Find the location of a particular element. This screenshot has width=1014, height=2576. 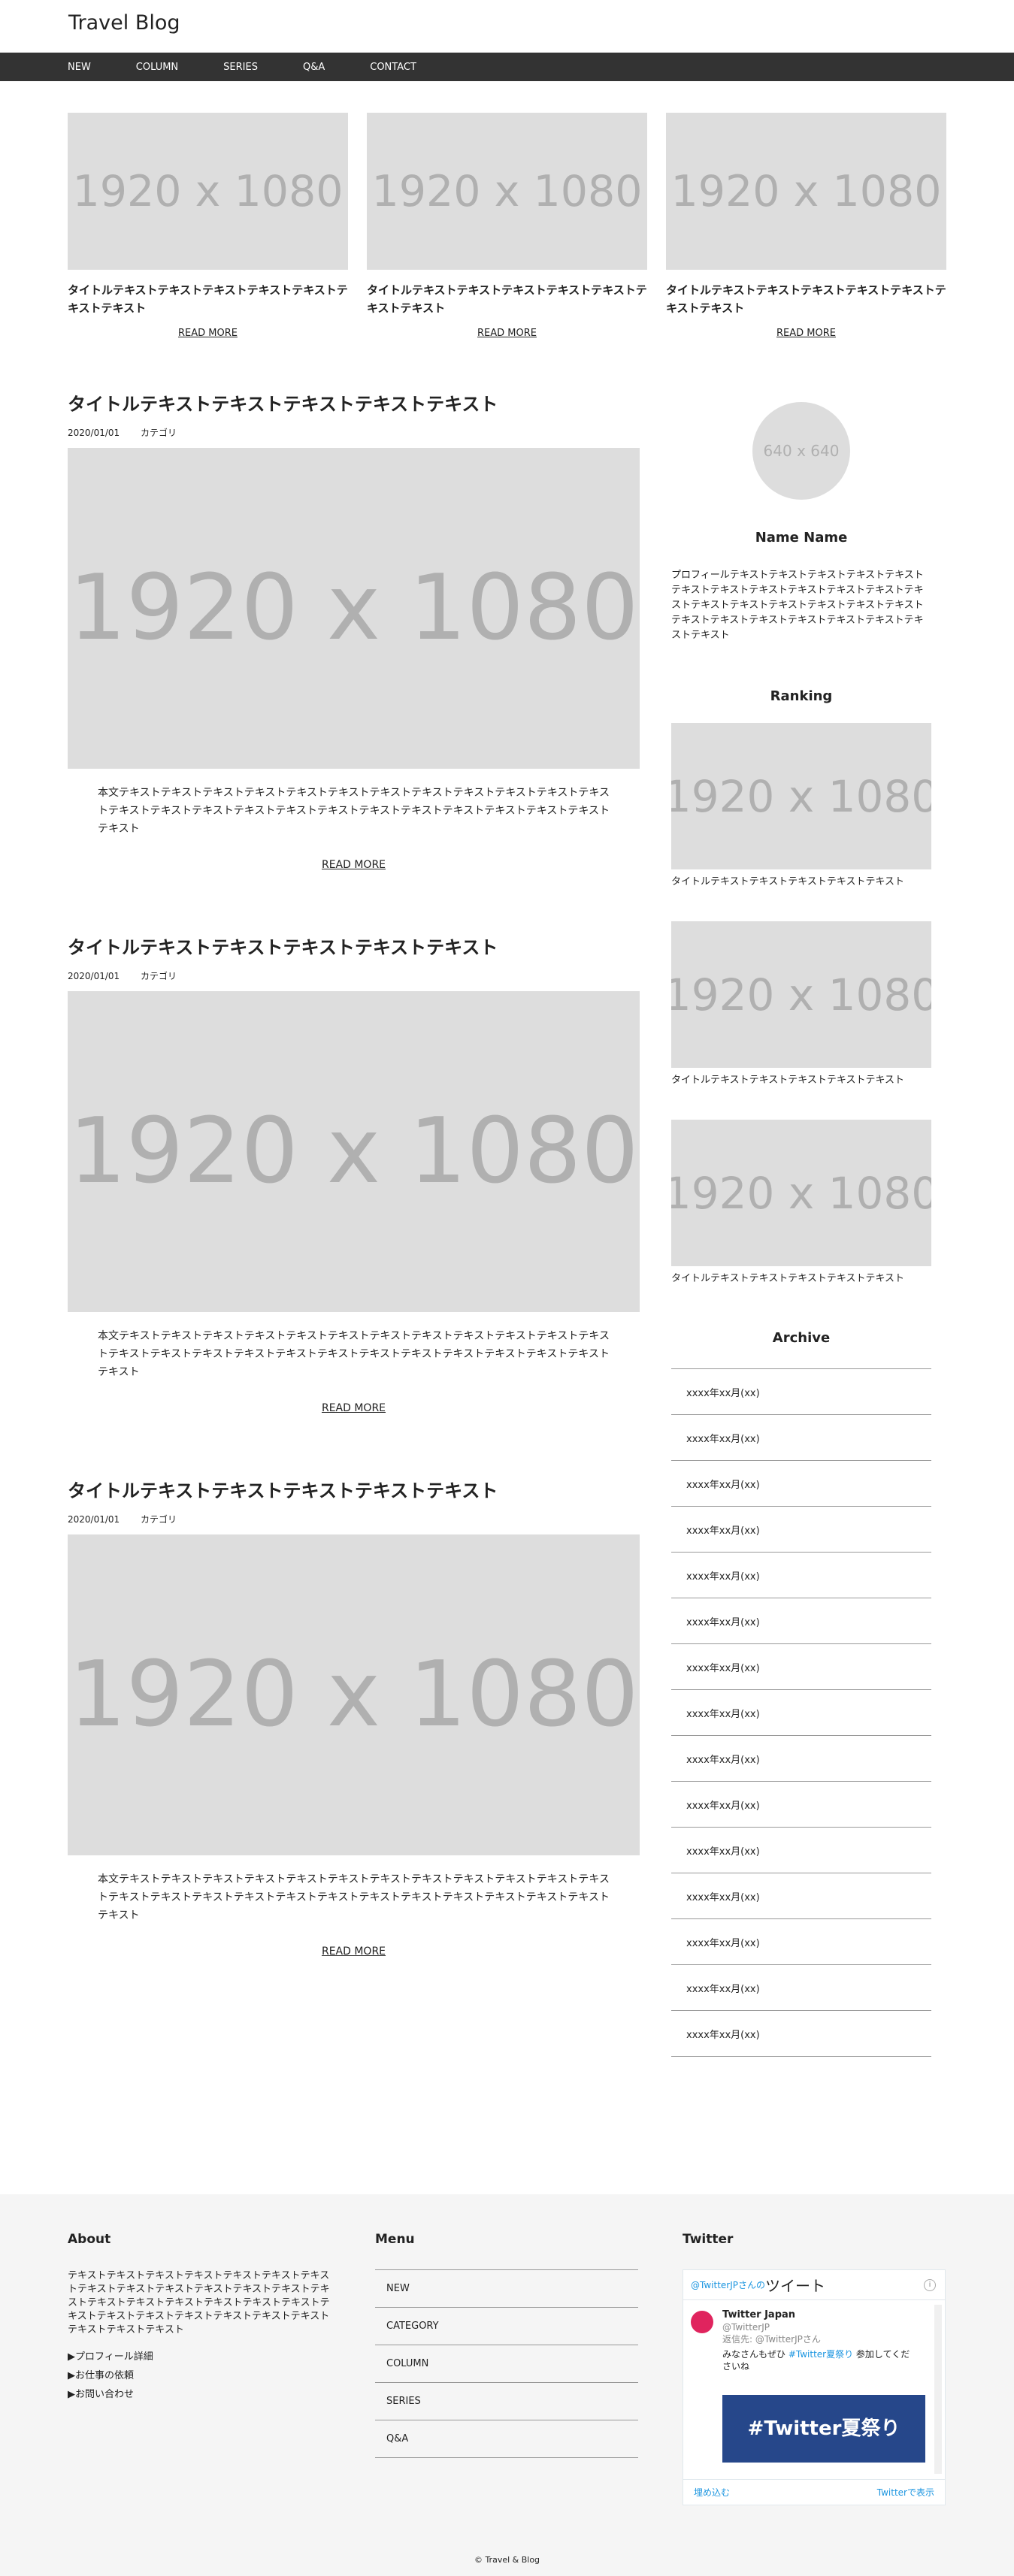

tweet-author-handle: @TwitterJP is located at coordinates (829, 2327).